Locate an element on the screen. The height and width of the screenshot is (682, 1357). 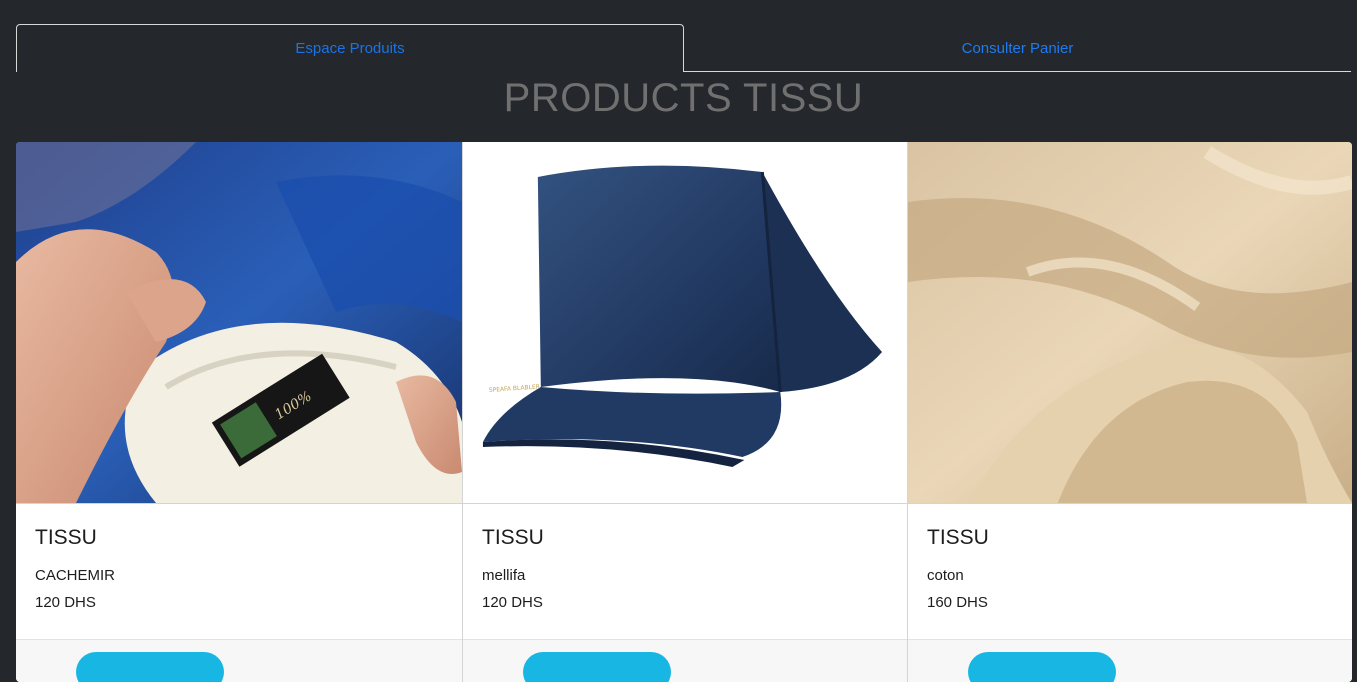
tab-consulter-panier-label: Consulter Panier is located at coordinates (1017, 48).